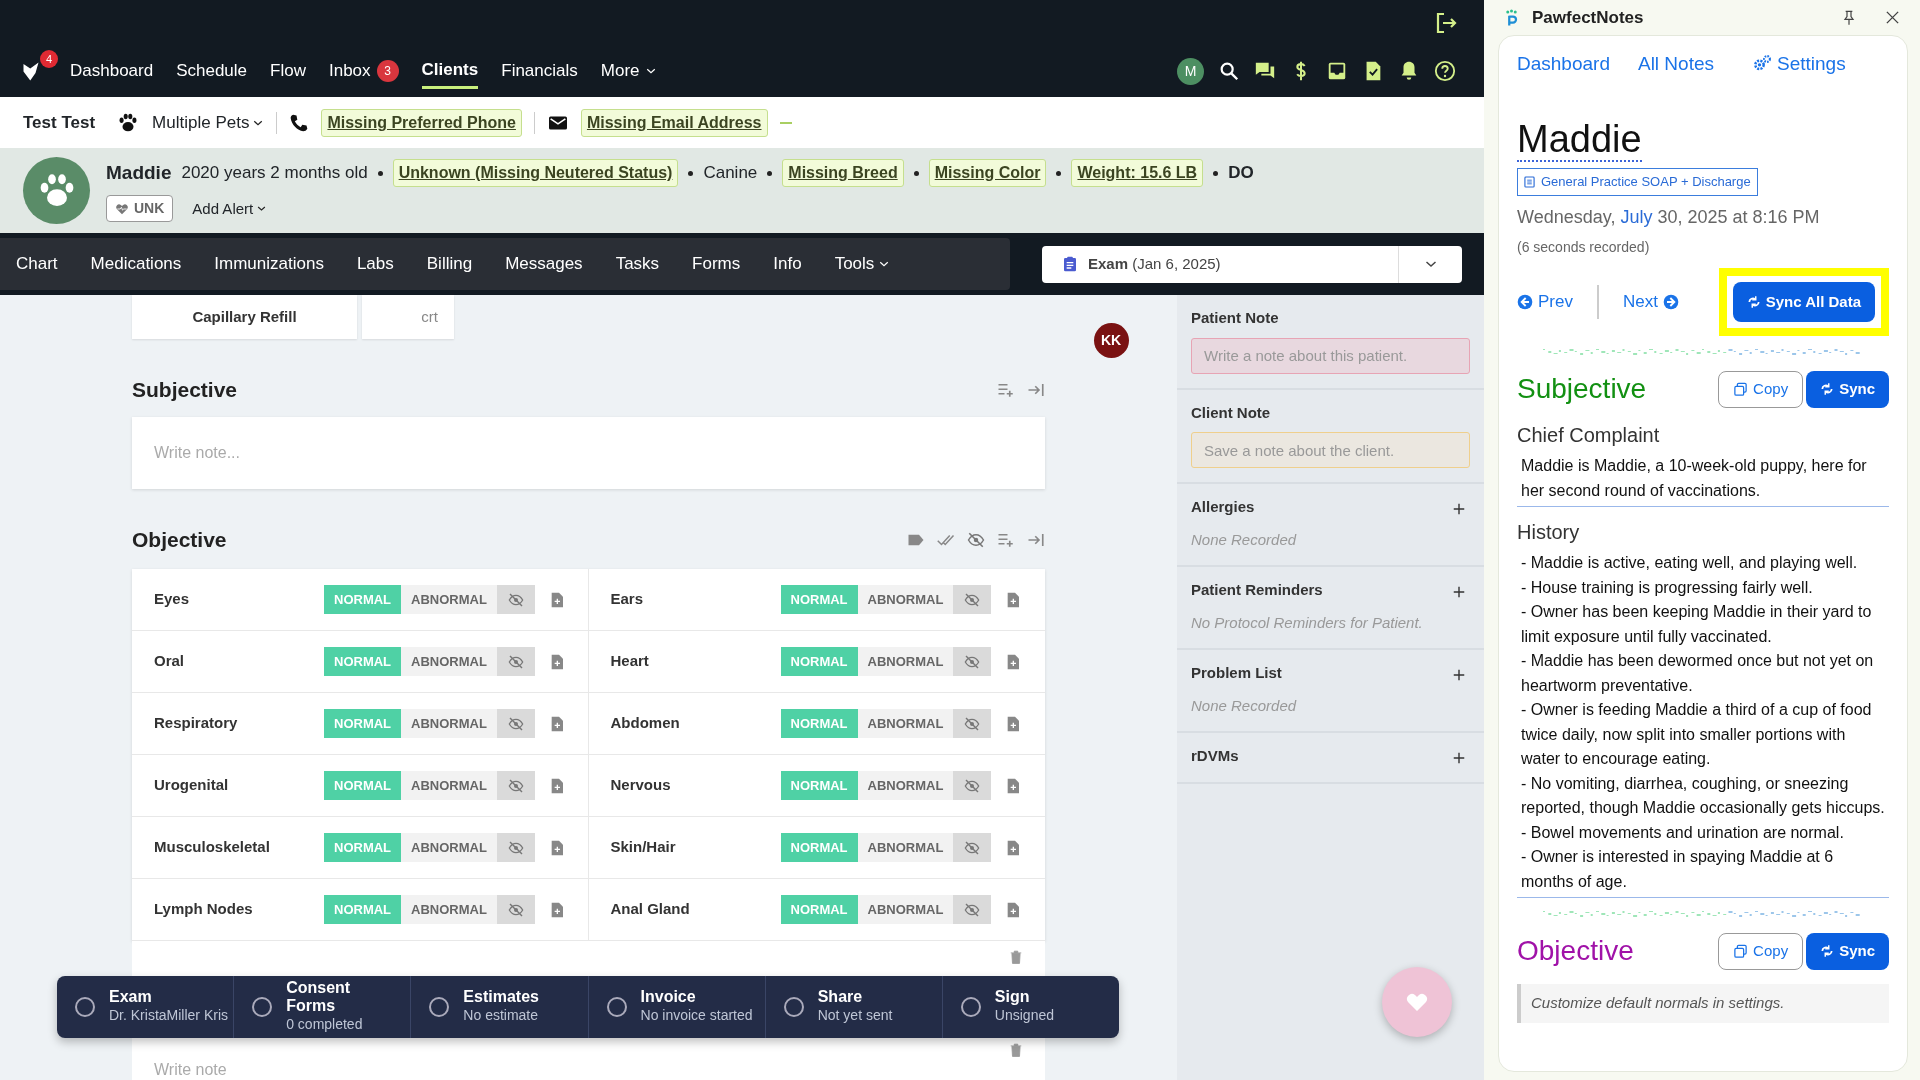  What do you see at coordinates (1137, 173) in the screenshot?
I see `patient-detail-link: Weight: 15.6 LB` at bounding box center [1137, 173].